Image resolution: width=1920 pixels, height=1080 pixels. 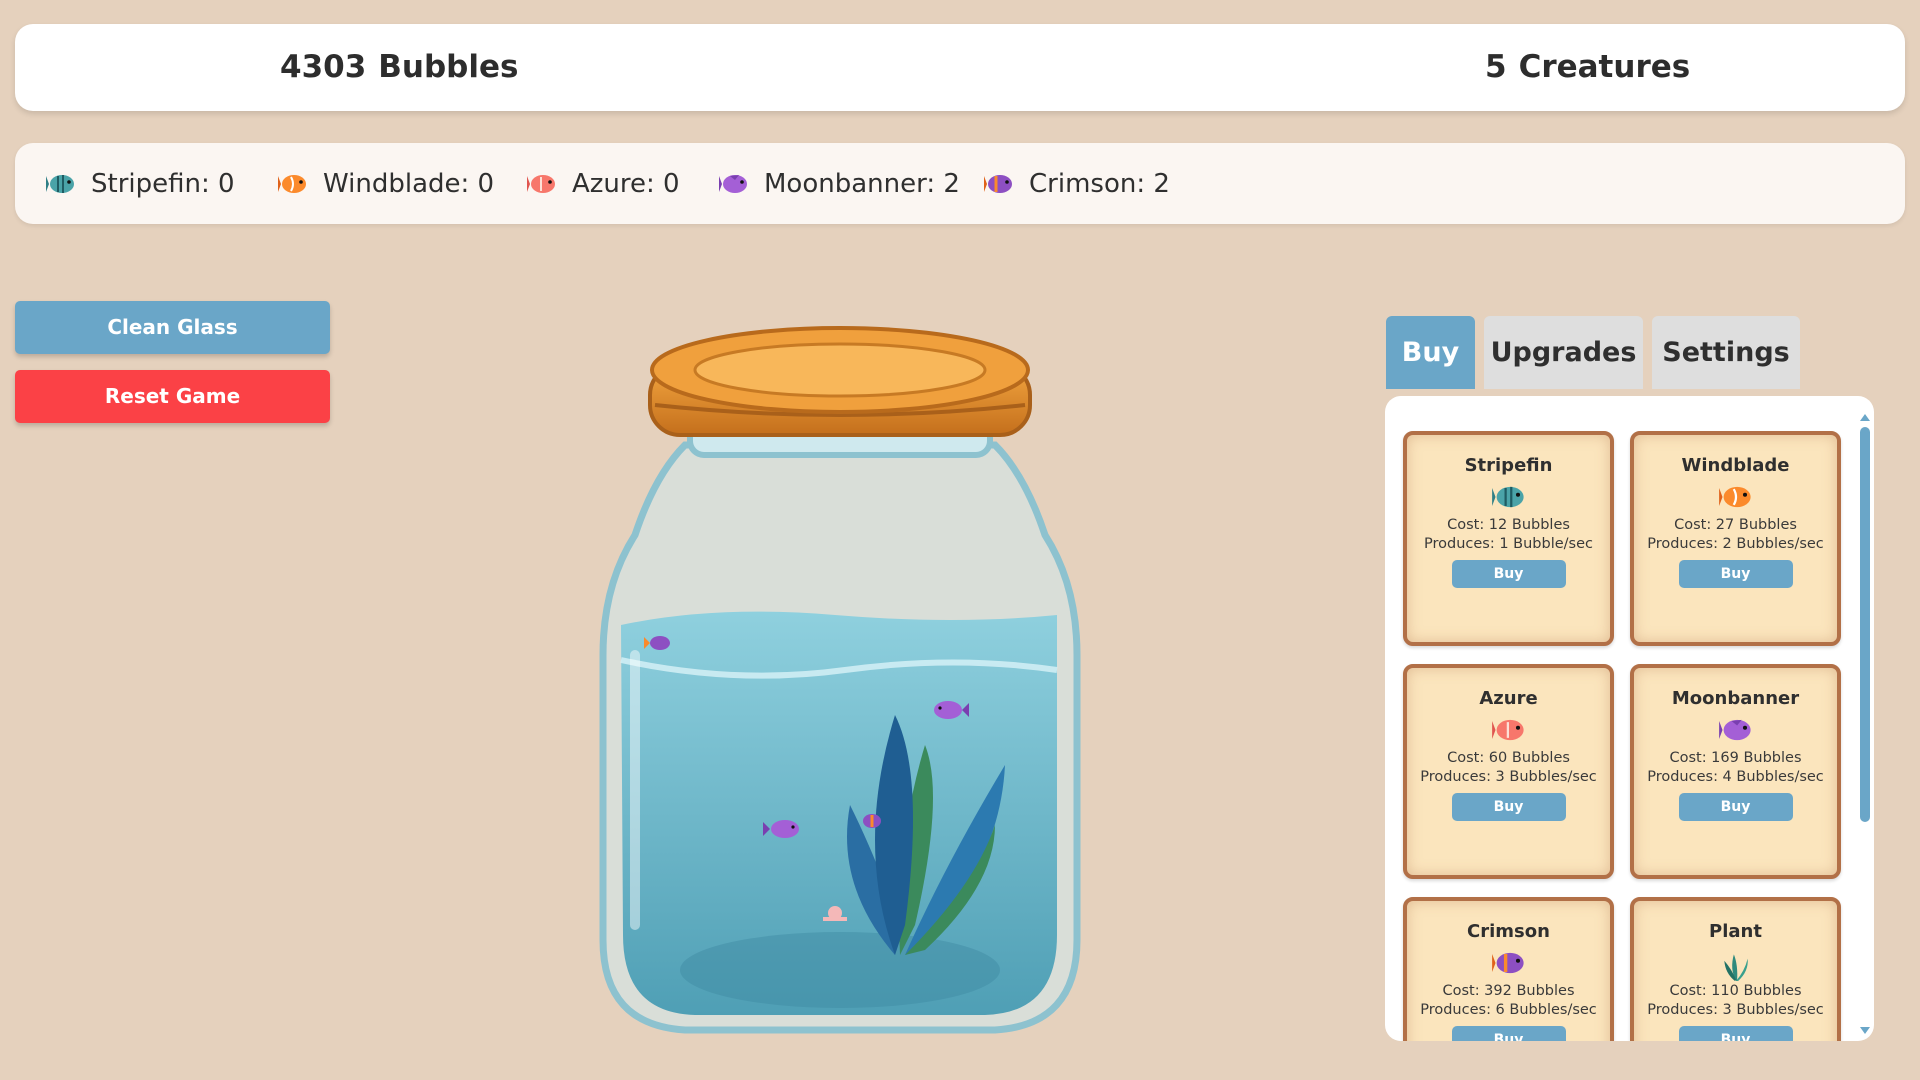 I want to click on stats-bar: 4303 Bubbles 5 Creatures, so click(x=960, y=67).